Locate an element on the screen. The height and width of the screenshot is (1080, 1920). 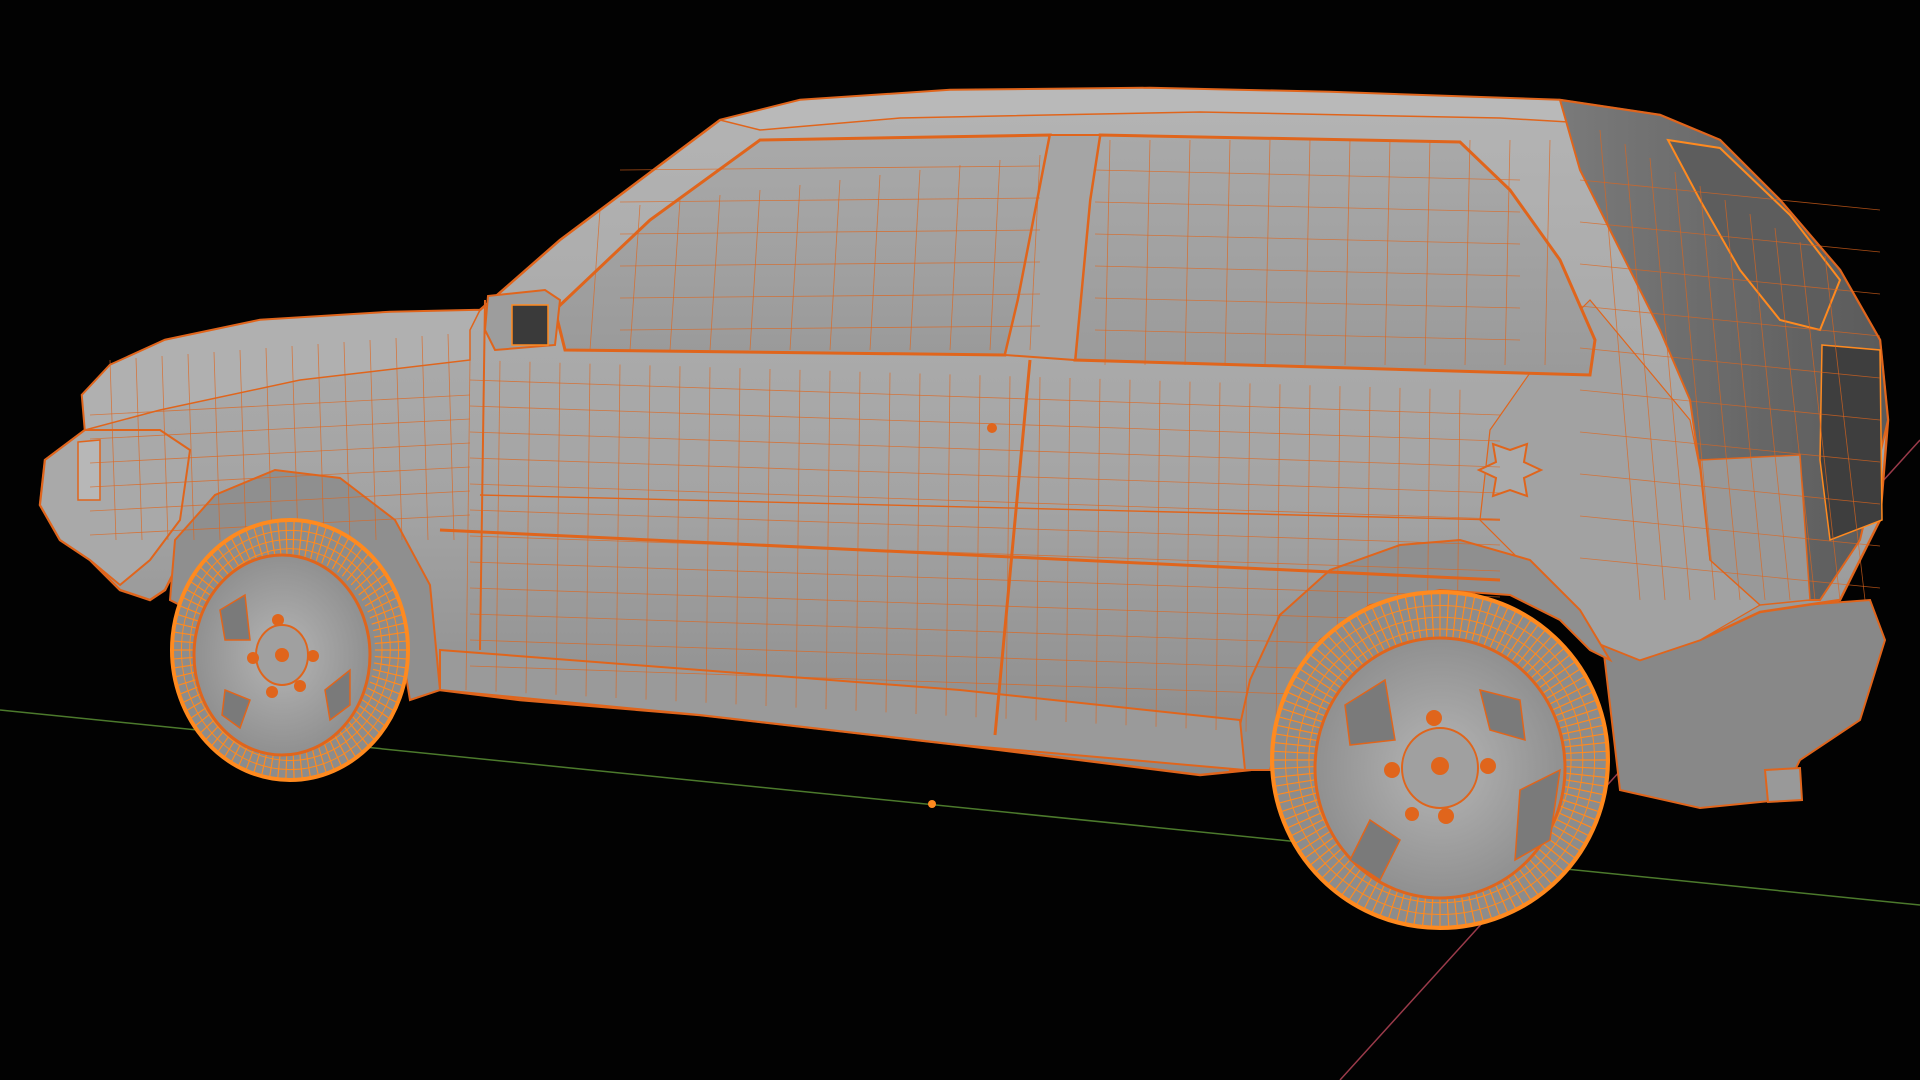
front-wheel is located at coordinates (290, 650).